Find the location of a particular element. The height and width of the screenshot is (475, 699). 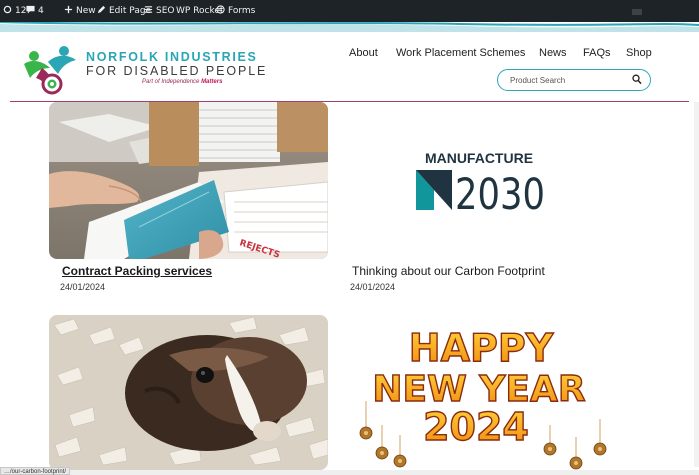

forms-icon is located at coordinates (220, 9).